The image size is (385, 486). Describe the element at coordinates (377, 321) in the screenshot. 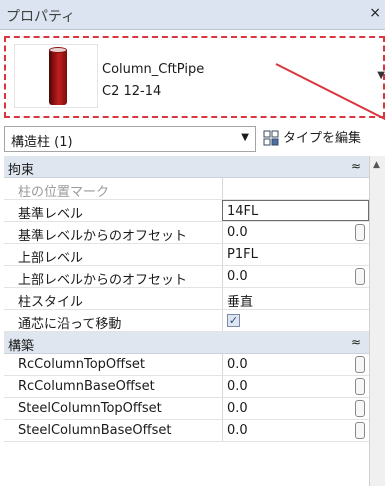

I see `vertical-scrollbar: ▲` at that location.